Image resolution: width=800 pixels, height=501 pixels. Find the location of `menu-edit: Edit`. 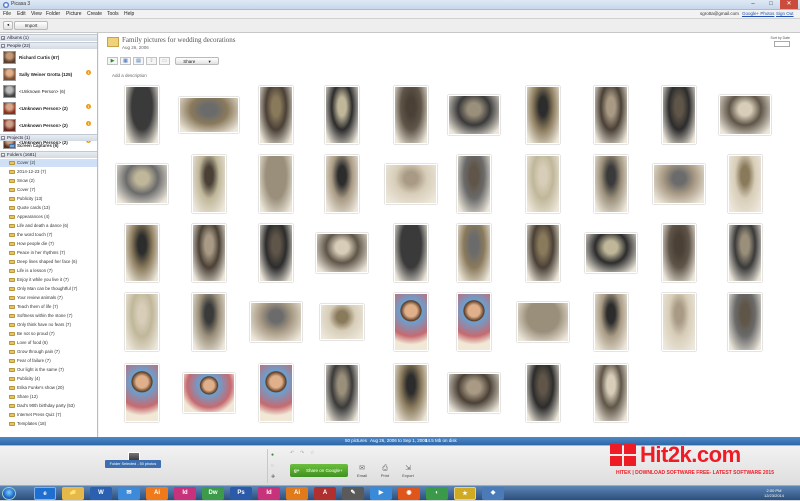

menu-edit: Edit is located at coordinates (21, 14).